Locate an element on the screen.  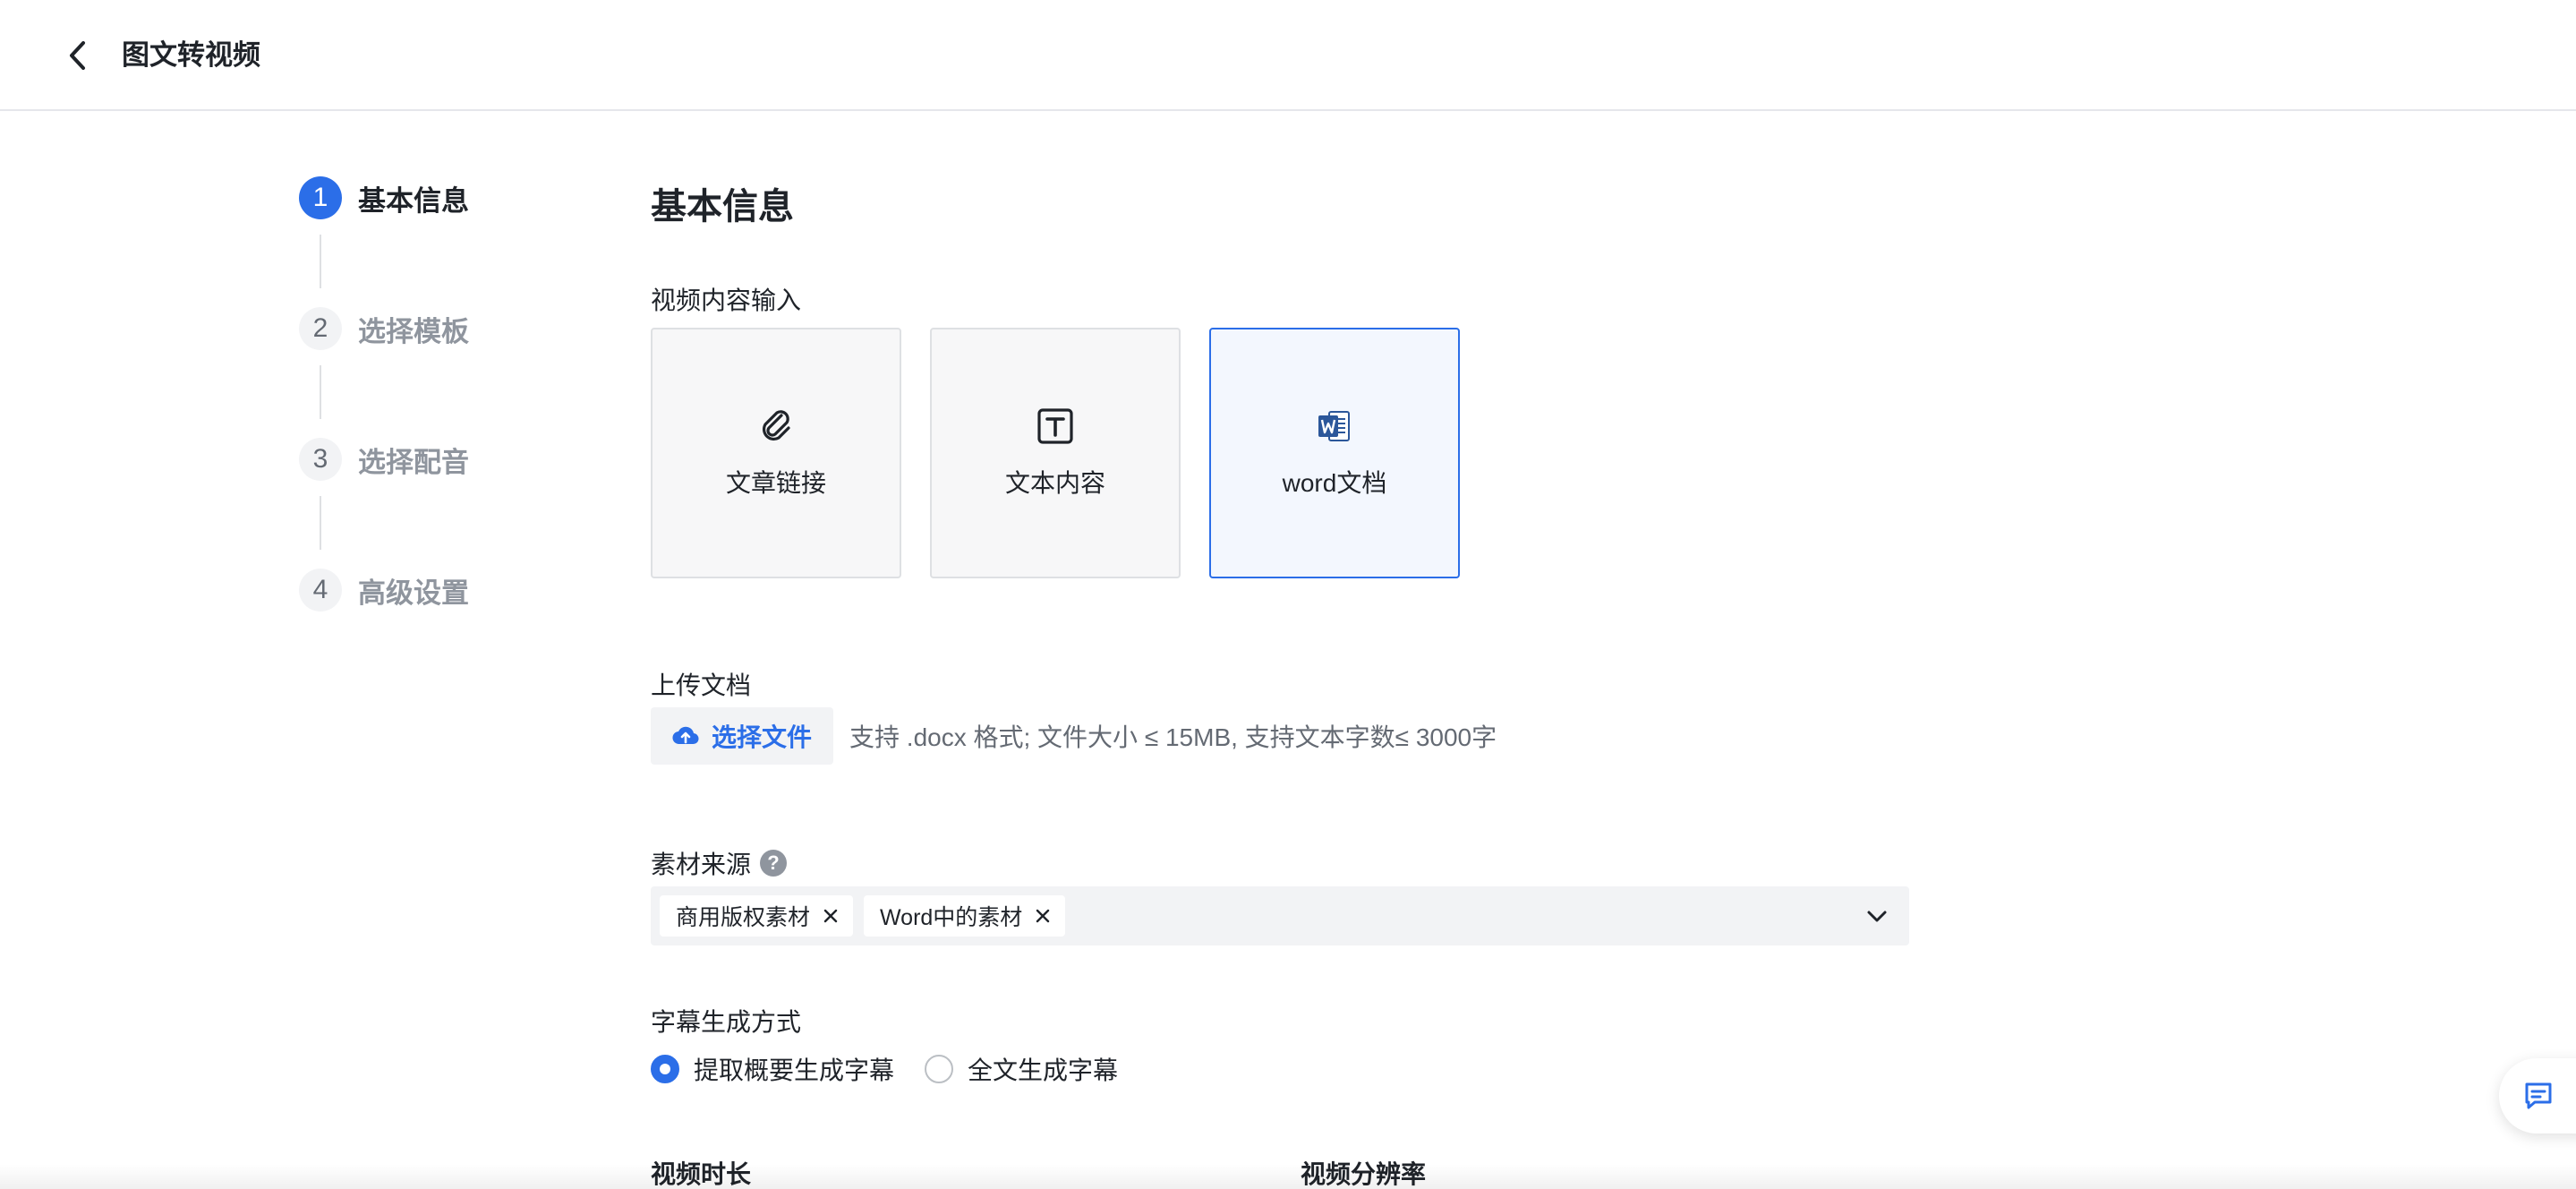
step-number: 2 is located at coordinates (320, 328).